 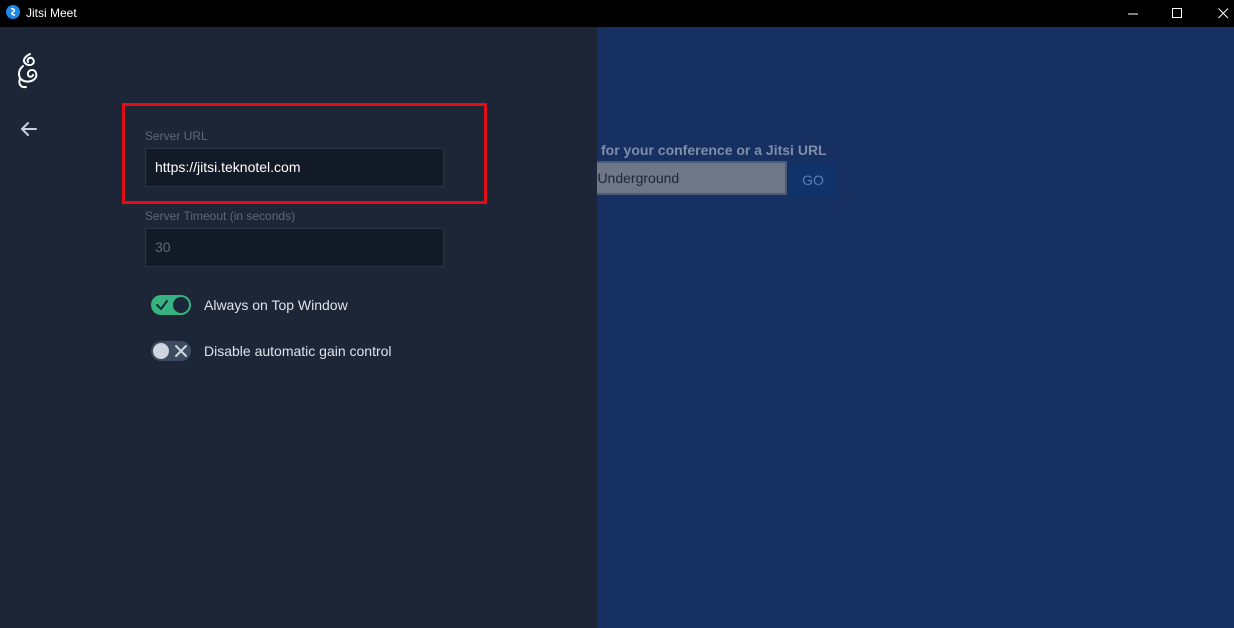 I want to click on disable-agc-toggle, so click(x=171, y=351).